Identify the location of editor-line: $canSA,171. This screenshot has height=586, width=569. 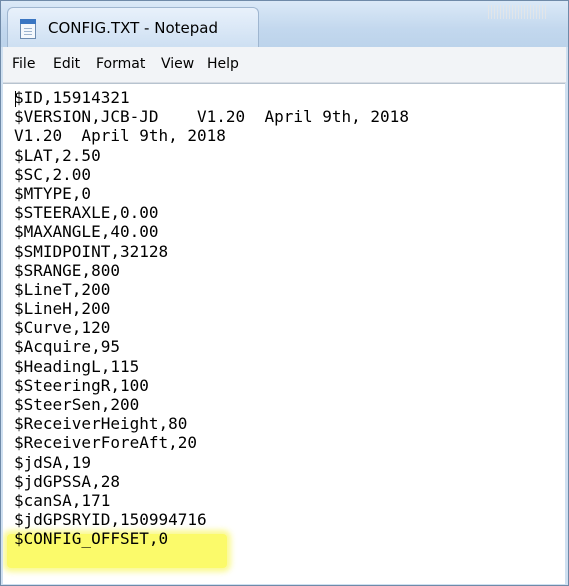
(62, 500).